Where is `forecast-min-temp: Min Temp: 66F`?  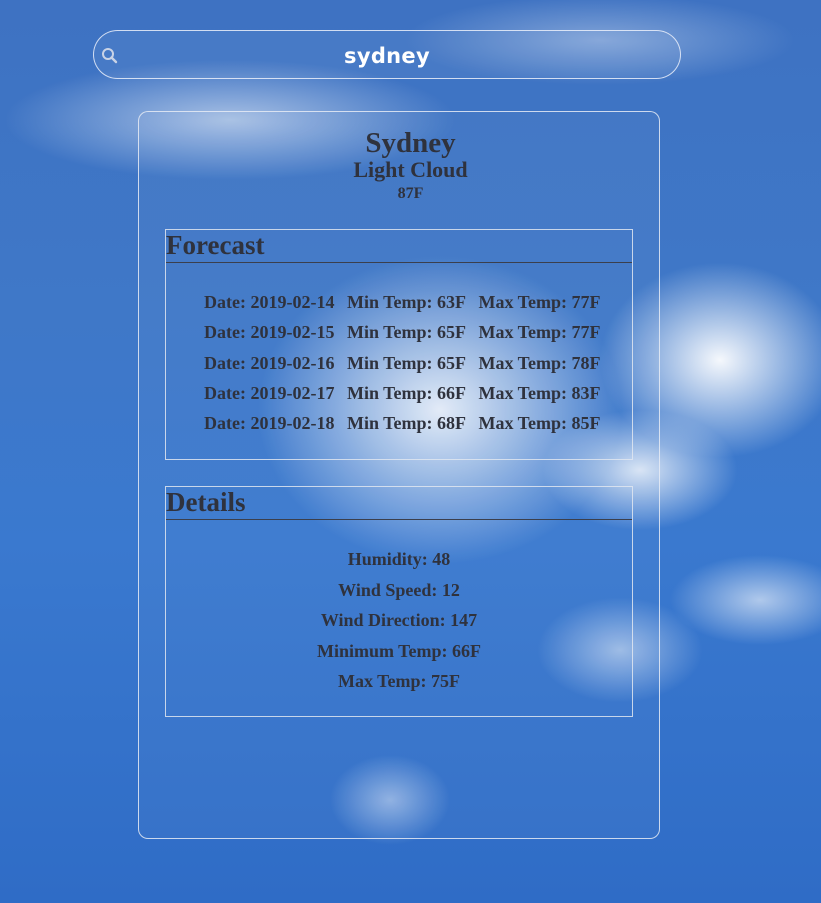
forecast-min-temp: Min Temp: 66F is located at coordinates (406, 392).